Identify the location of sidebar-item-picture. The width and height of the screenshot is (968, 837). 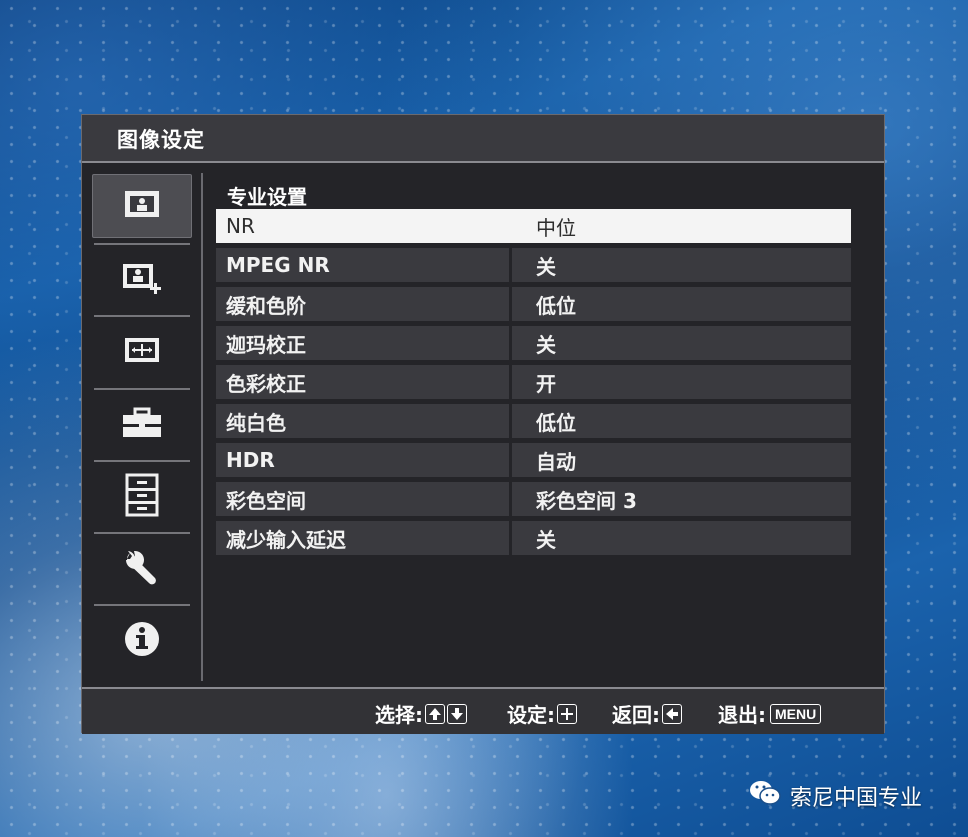
(142, 206).